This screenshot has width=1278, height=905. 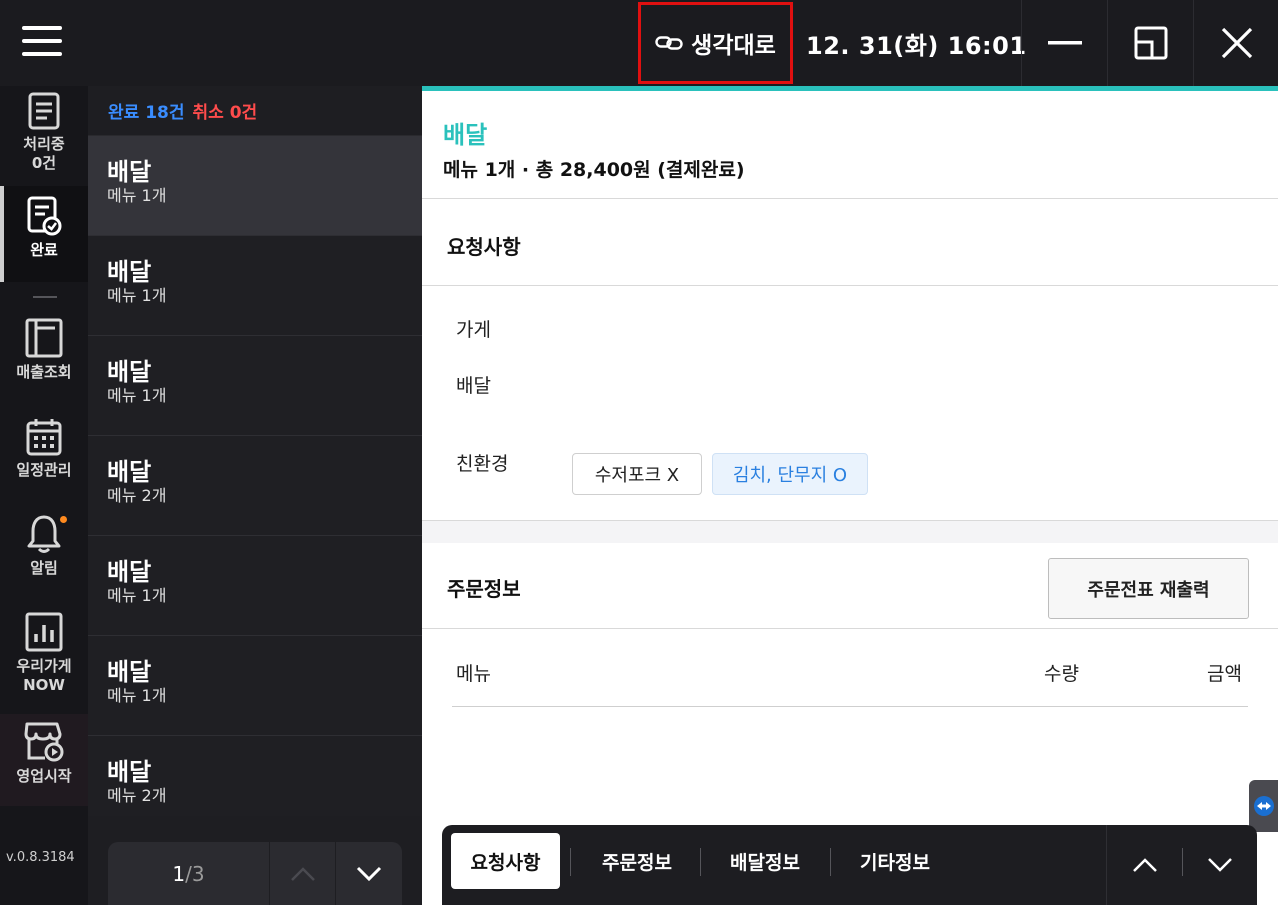 I want to click on restore-button, so click(x=1150, y=43).